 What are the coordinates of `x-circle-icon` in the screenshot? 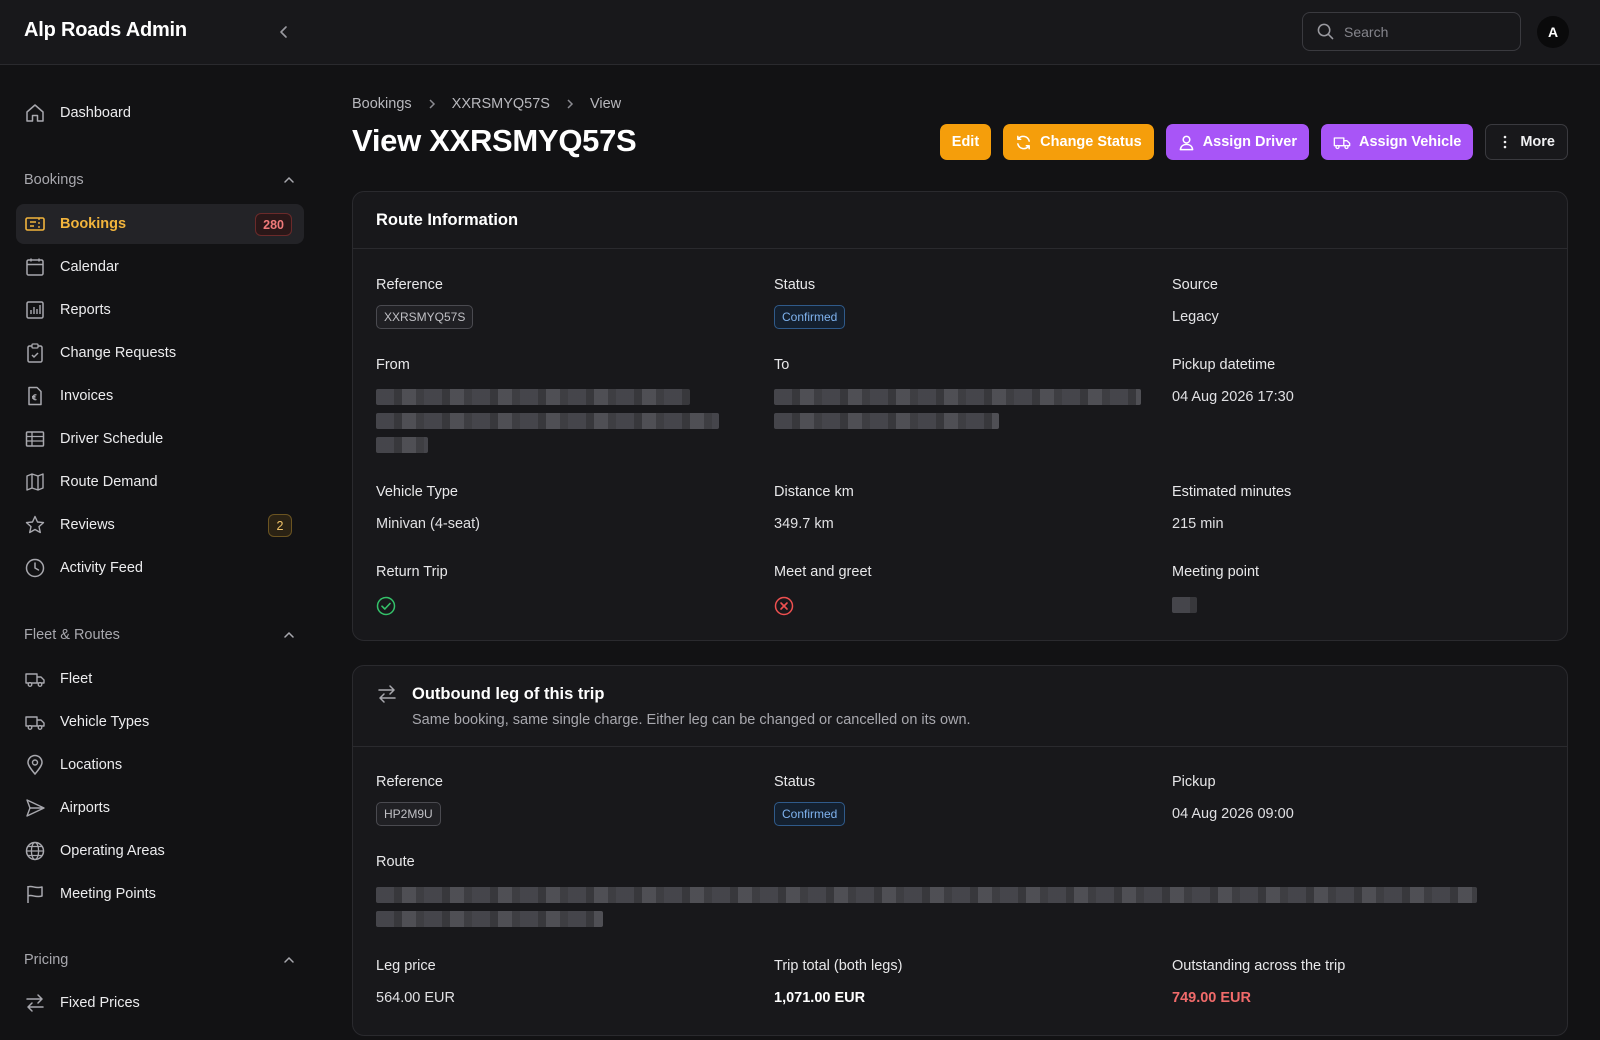 It's located at (784, 606).